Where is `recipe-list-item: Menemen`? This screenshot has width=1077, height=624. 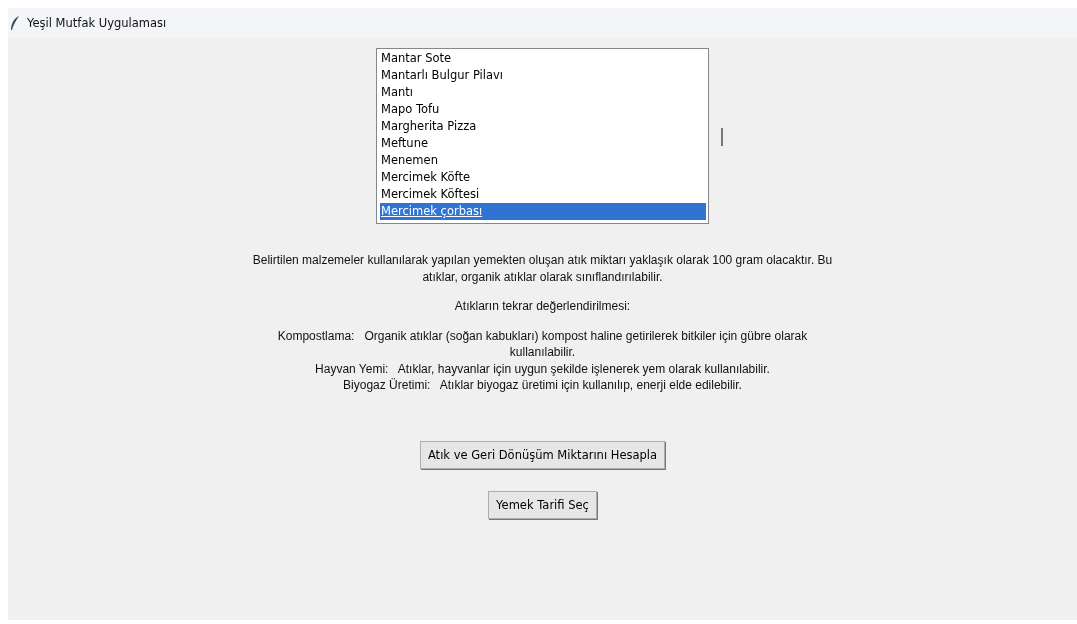 recipe-list-item: Menemen is located at coordinates (544, 160).